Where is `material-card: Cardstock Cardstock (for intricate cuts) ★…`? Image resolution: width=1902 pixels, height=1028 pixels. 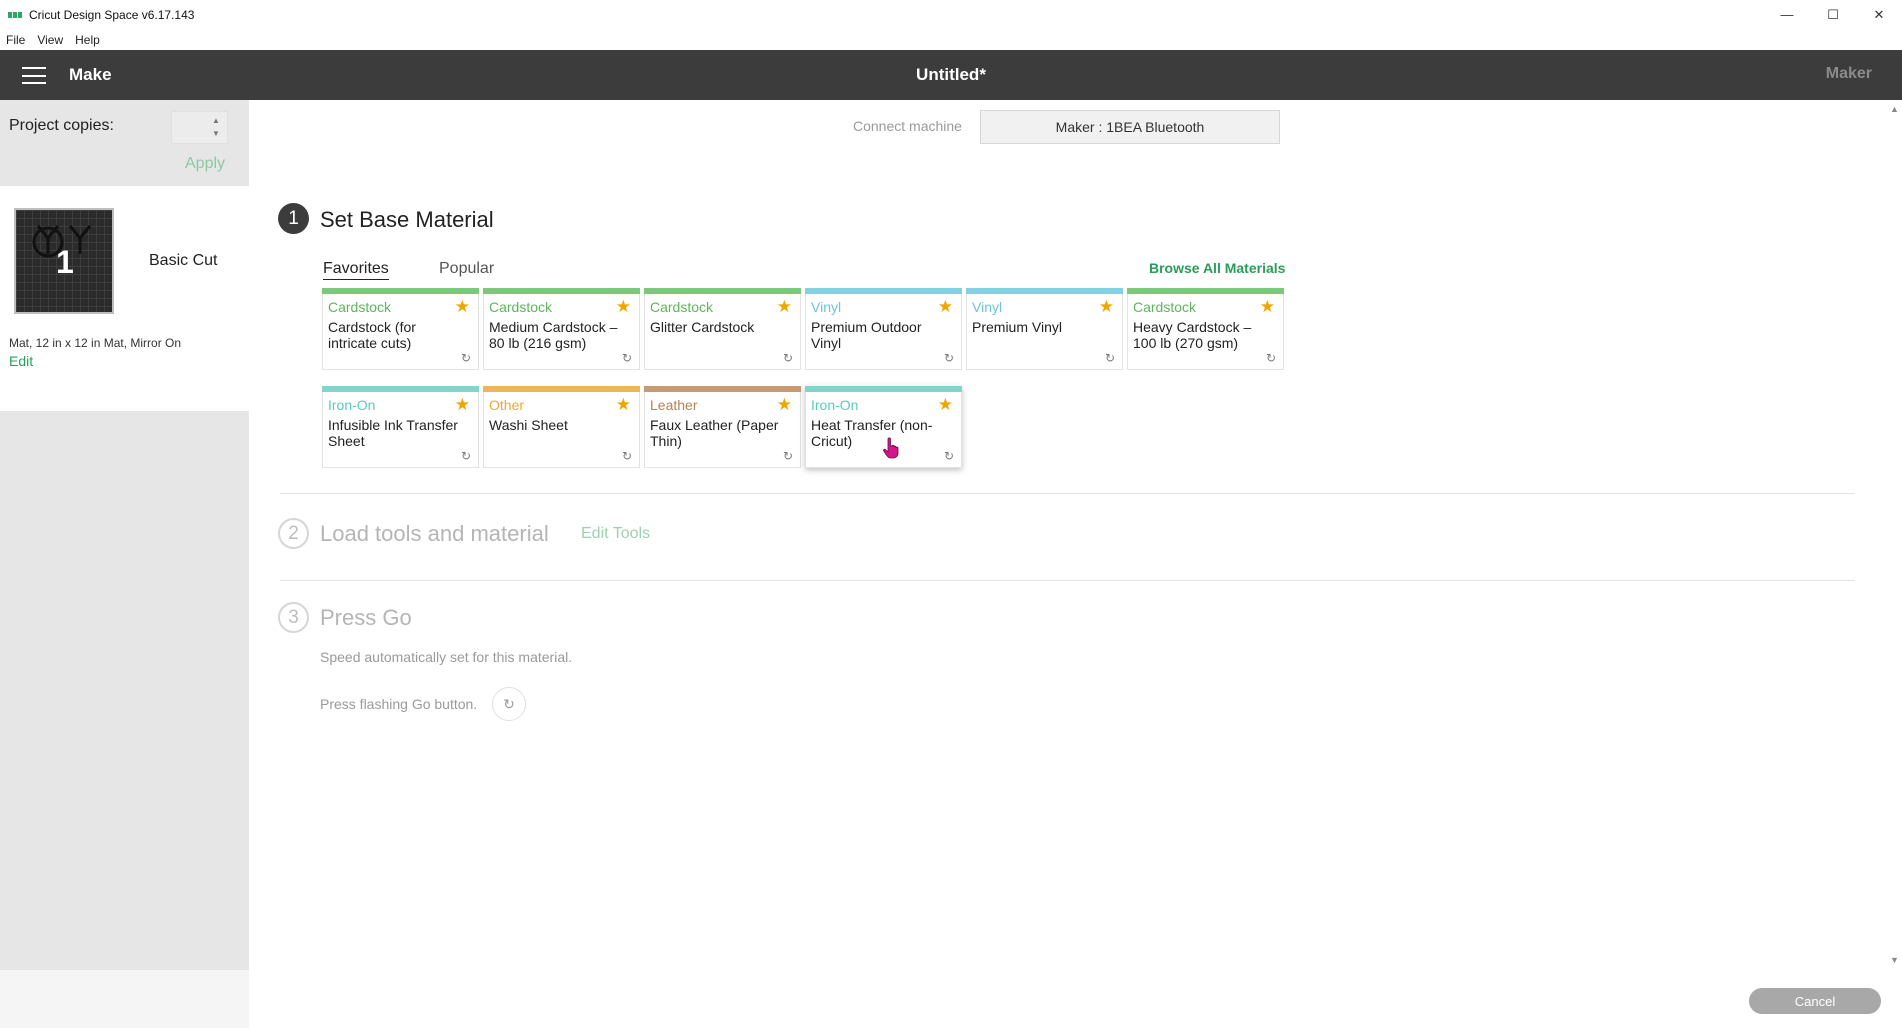 material-card: Cardstock Cardstock (for intricate cuts) ★… is located at coordinates (400, 329).